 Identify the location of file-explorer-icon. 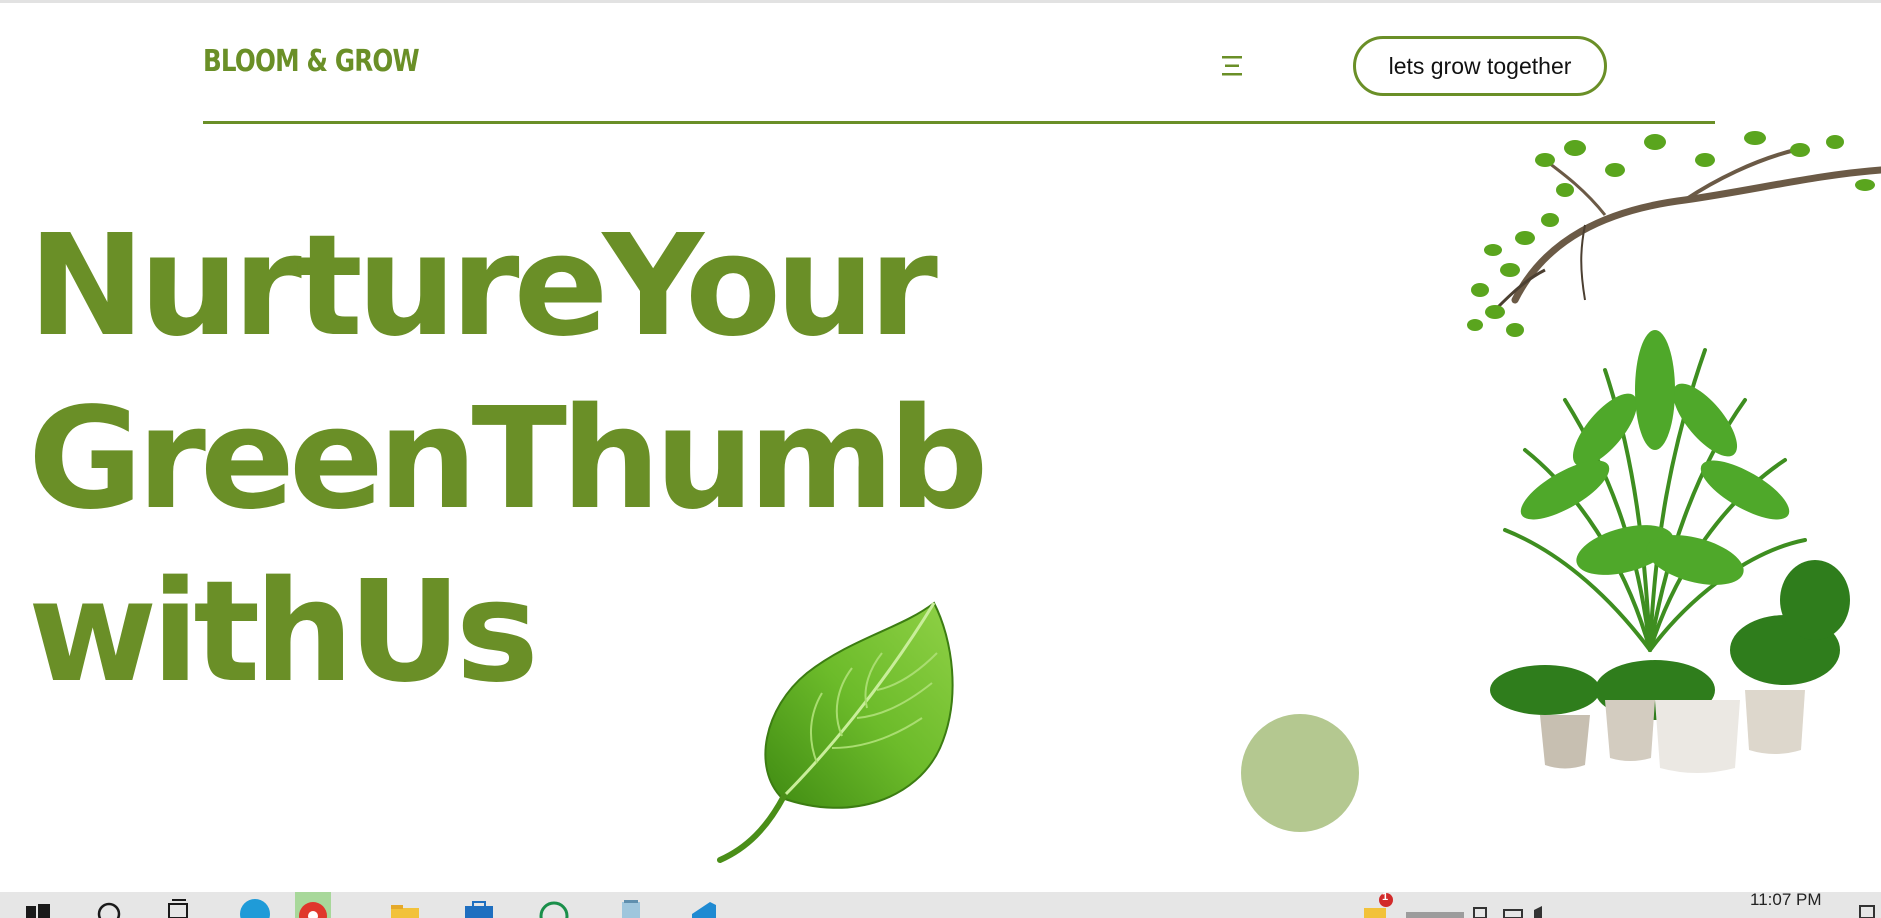
(405, 905).